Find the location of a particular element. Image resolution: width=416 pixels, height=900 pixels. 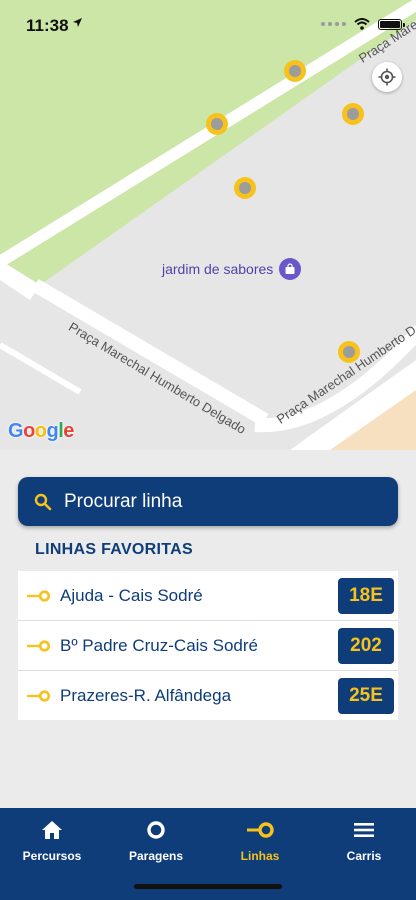

line-number-badge: 18E is located at coordinates (366, 595).